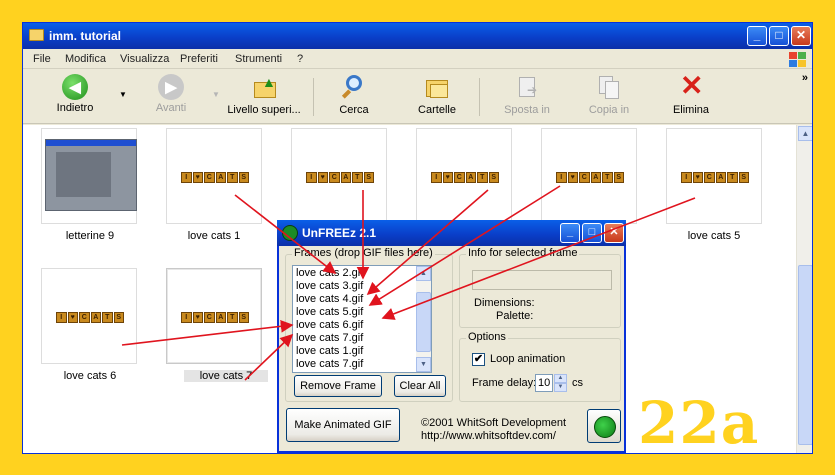  I want to click on unfreez-title: UnFREEz 2.1, so click(339, 233).